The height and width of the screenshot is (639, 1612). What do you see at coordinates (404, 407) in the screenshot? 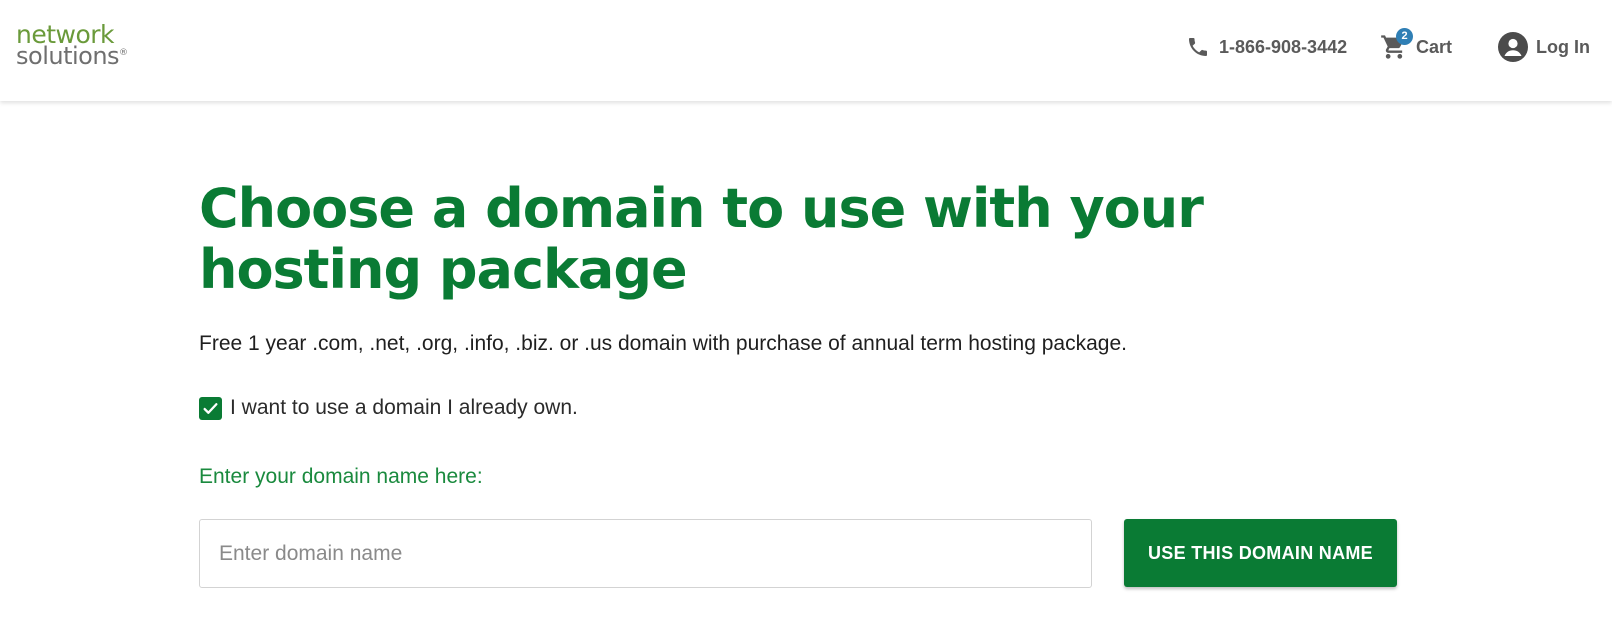
I see `own-domain-checkbox-label: I want to use a domain I already own.` at bounding box center [404, 407].